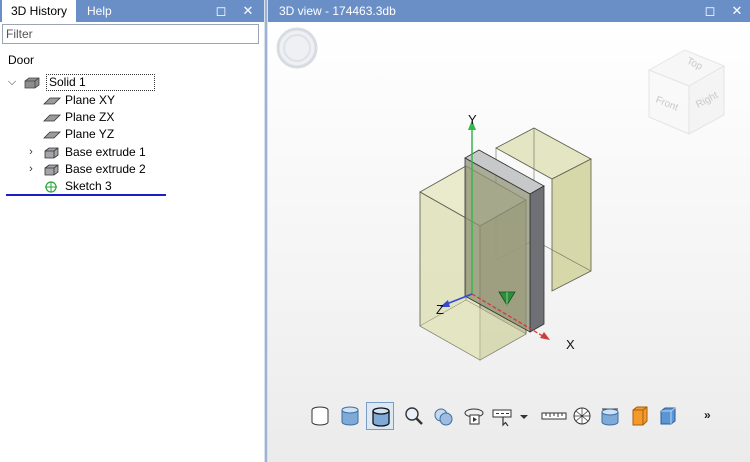  I want to click on tree-root-label: Door, so click(21, 60).